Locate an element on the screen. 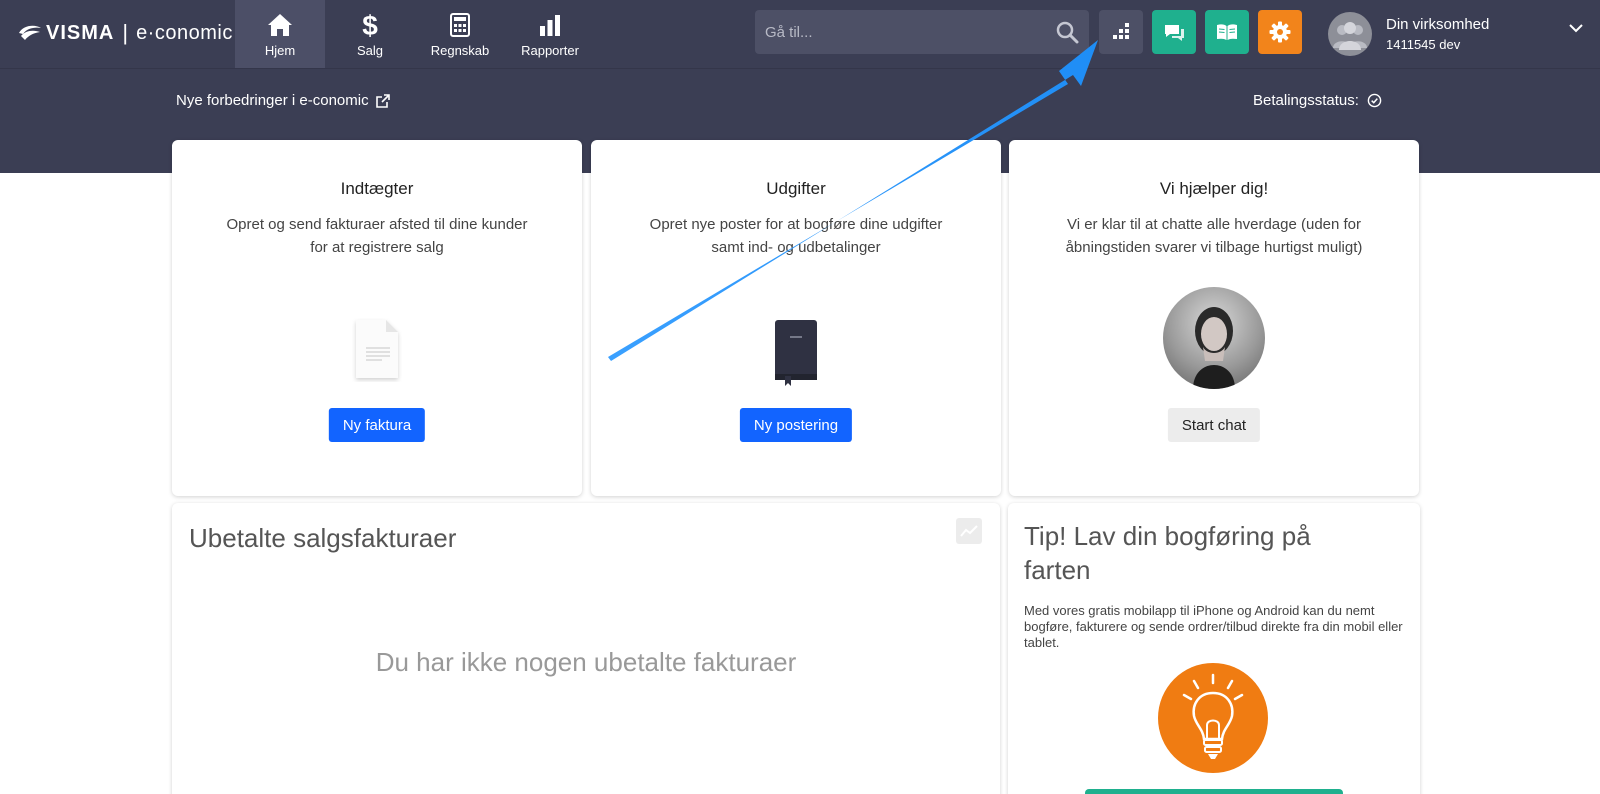 Image resolution: width=1600 pixels, height=794 pixels. support-agent-photo is located at coordinates (1214, 338).